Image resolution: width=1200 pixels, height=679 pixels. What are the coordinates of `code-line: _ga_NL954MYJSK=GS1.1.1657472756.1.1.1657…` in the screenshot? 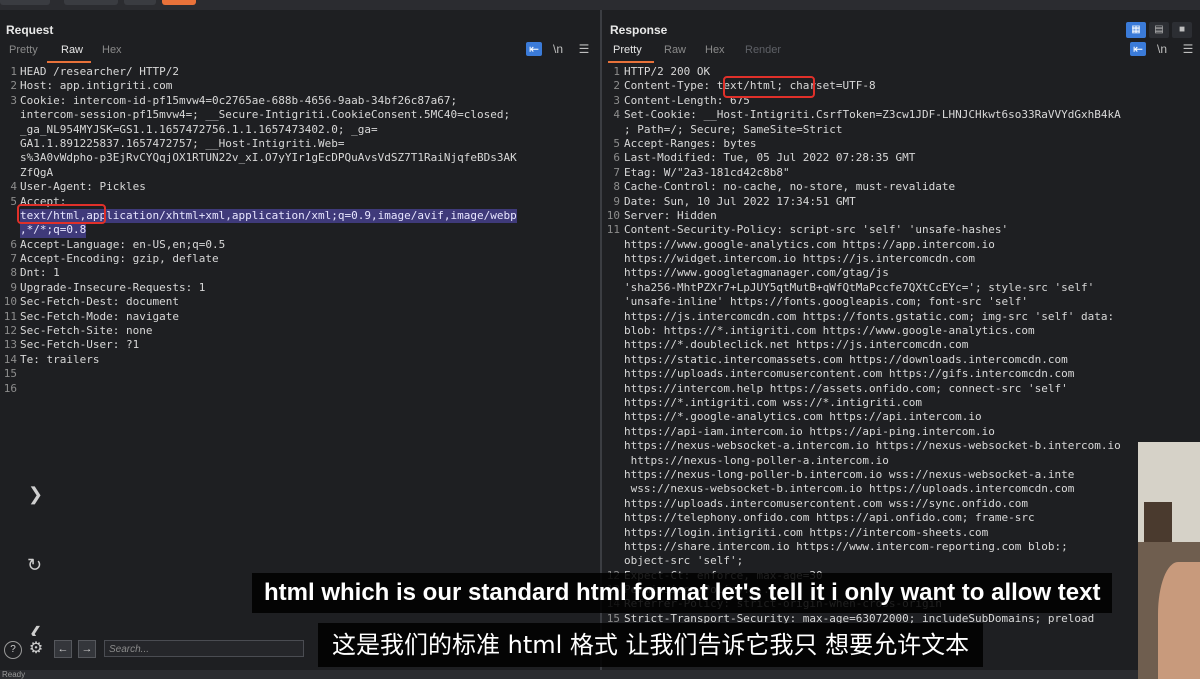 It's located at (300, 130).